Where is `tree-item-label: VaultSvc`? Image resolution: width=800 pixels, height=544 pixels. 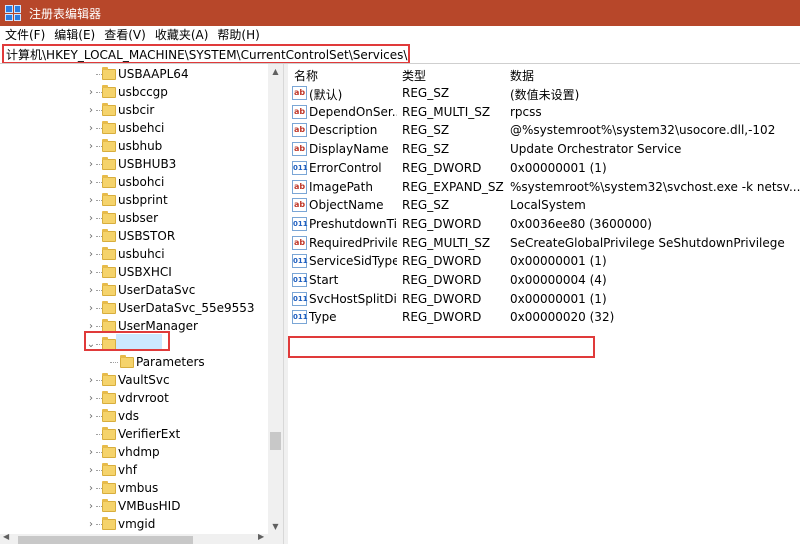
tree-item-label: VaultSvc is located at coordinates (144, 380).